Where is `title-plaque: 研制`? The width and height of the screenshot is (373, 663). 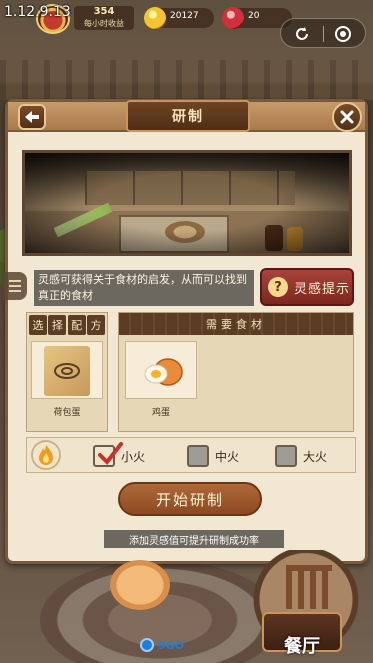 title-plaque: 研制 is located at coordinates (188, 116).